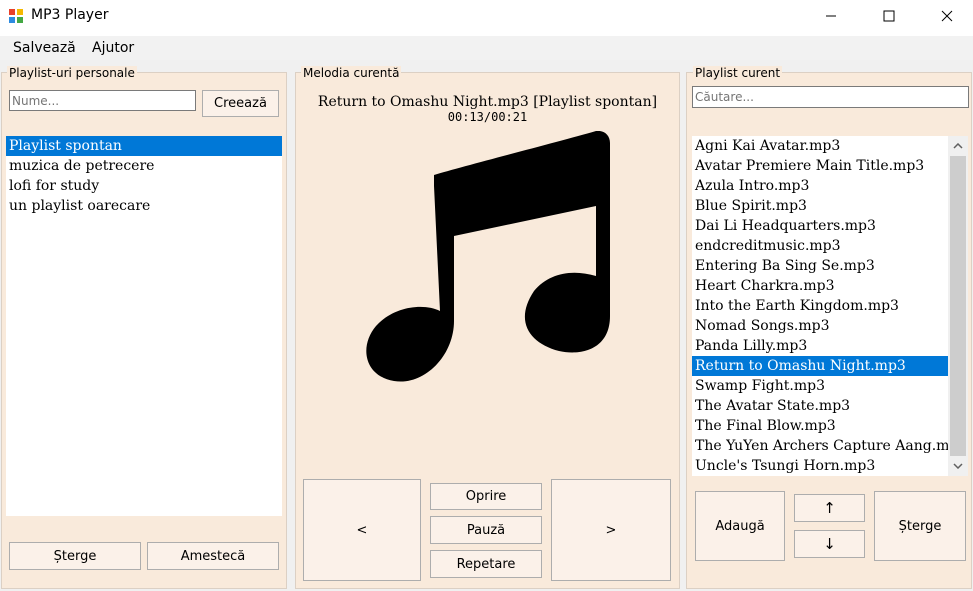 The image size is (973, 591). Describe the element at coordinates (920, 526) in the screenshot. I see `delete-song-button: Șterge` at that location.